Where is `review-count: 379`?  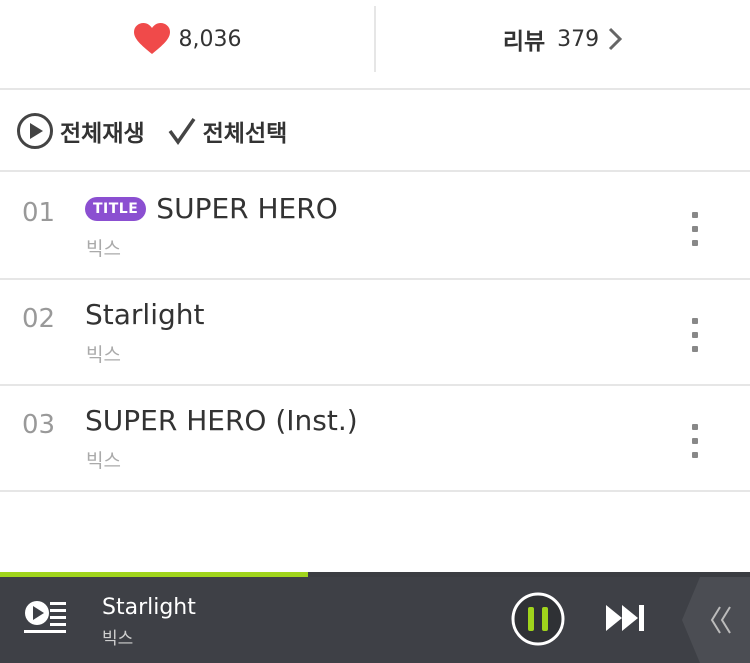
review-count: 379 is located at coordinates (578, 39).